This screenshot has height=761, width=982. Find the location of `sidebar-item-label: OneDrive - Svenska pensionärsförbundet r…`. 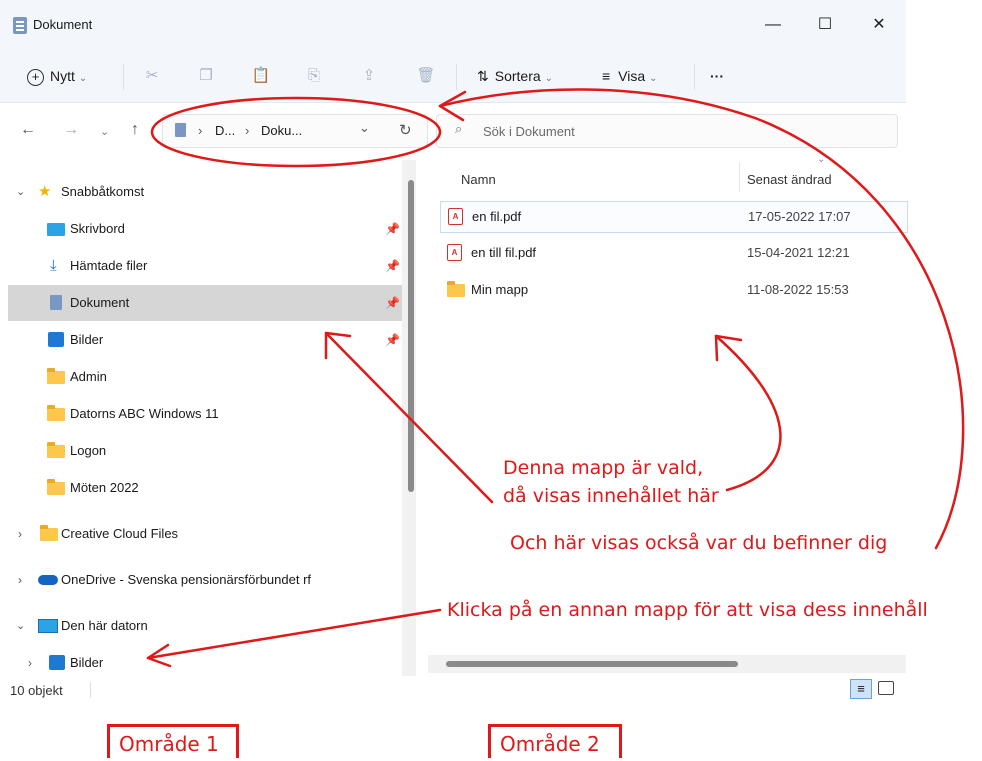

sidebar-item-label: OneDrive - Svenska pensionärsförbundet r… is located at coordinates (186, 579).